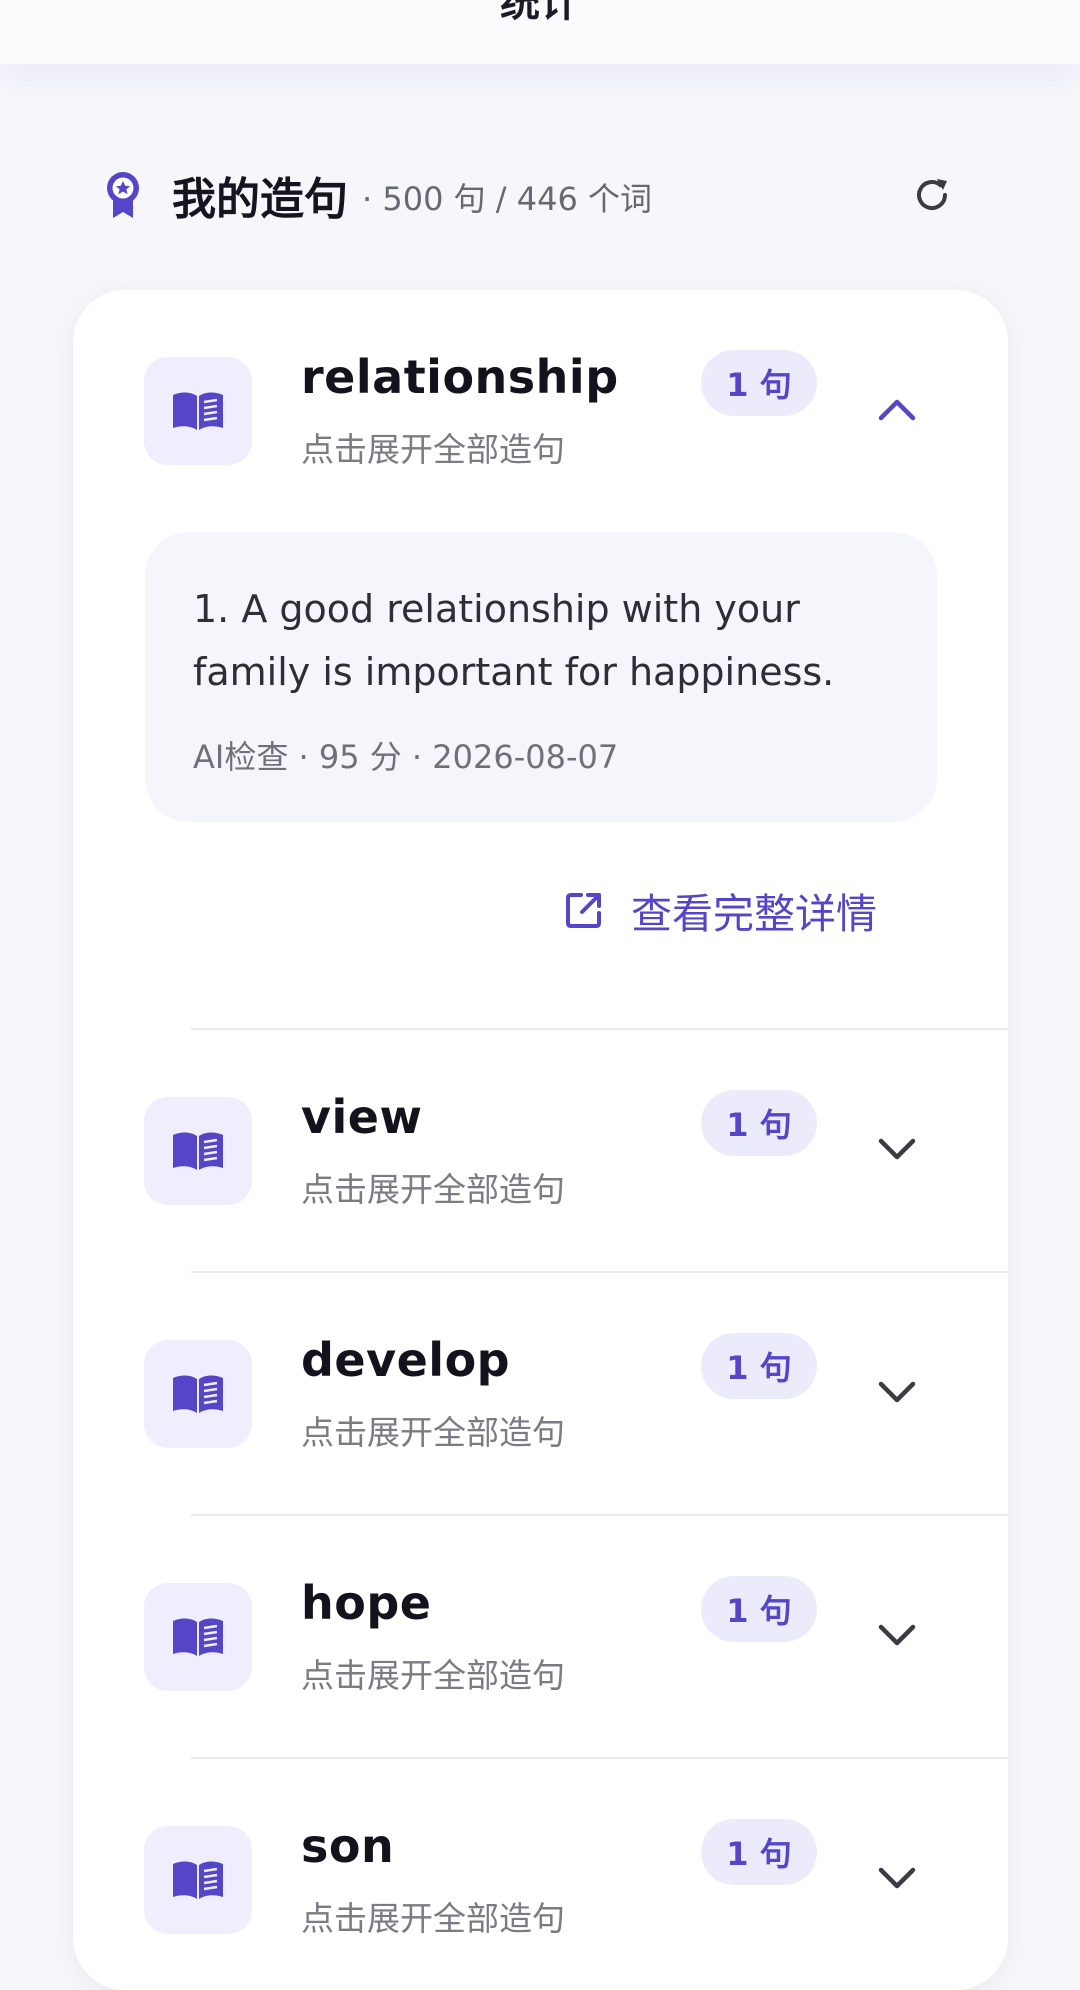 The height and width of the screenshot is (1990, 1080). What do you see at coordinates (897, 409) in the screenshot?
I see `chevron-up-icon` at bounding box center [897, 409].